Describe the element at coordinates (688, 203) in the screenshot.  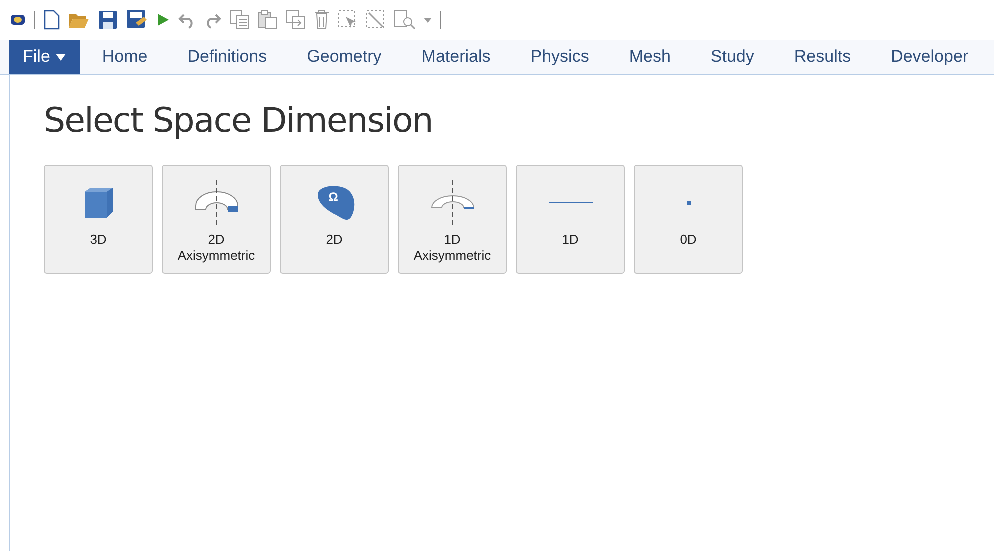
I see `point-icon` at that location.